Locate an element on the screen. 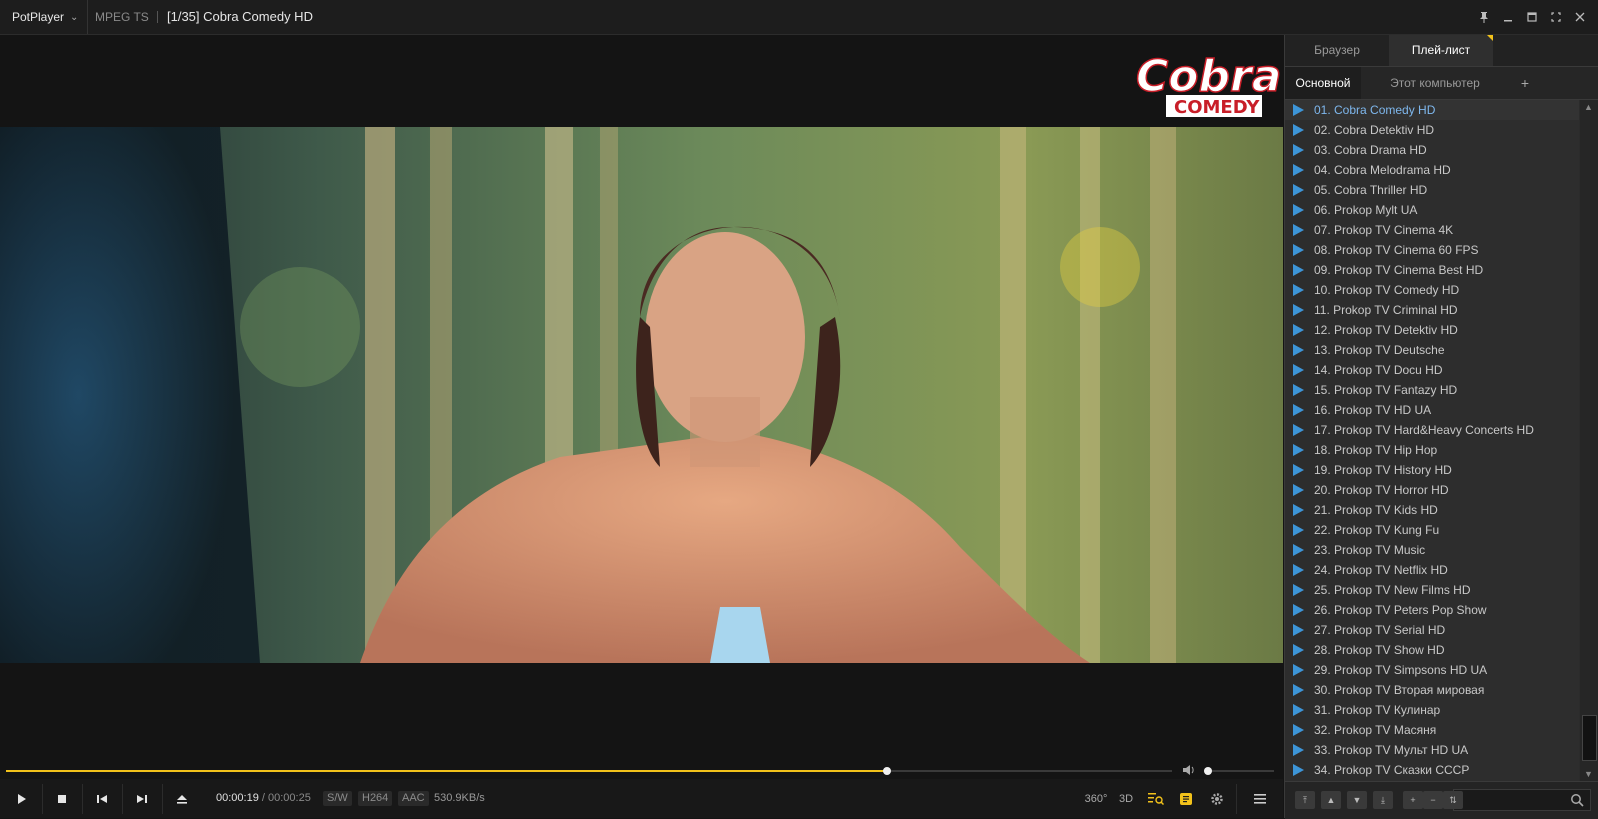 The width and height of the screenshot is (1598, 819). move-up-icon: ▲ is located at coordinates (1331, 800).